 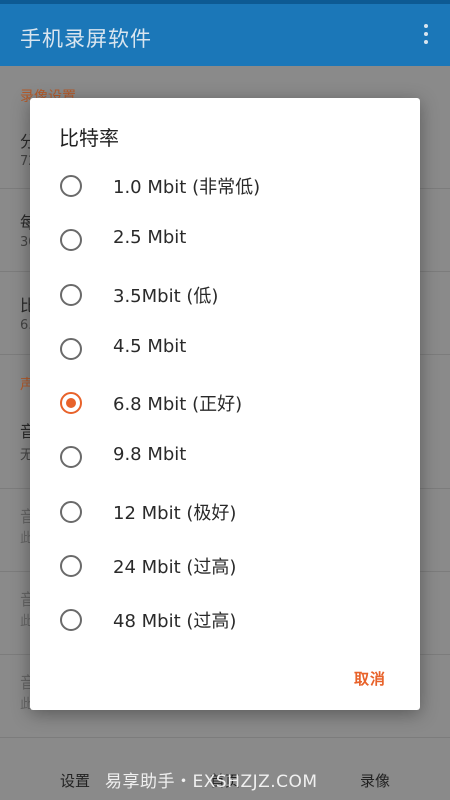 What do you see at coordinates (86, 39) in the screenshot?
I see `app-title: 手机录屏软件` at bounding box center [86, 39].